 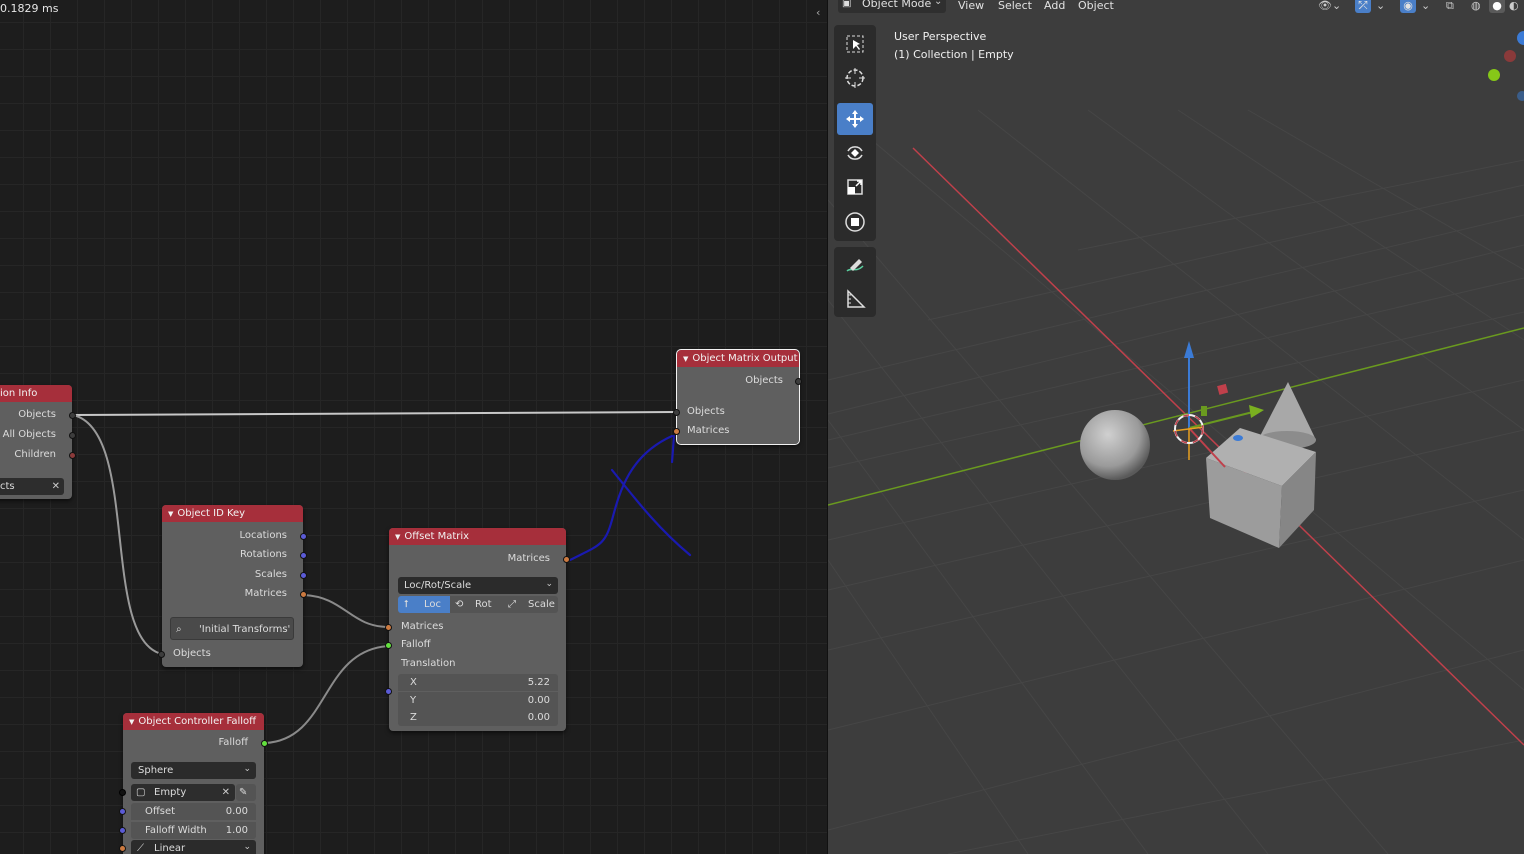 I want to click on transform-tool, so click(x=855, y=222).